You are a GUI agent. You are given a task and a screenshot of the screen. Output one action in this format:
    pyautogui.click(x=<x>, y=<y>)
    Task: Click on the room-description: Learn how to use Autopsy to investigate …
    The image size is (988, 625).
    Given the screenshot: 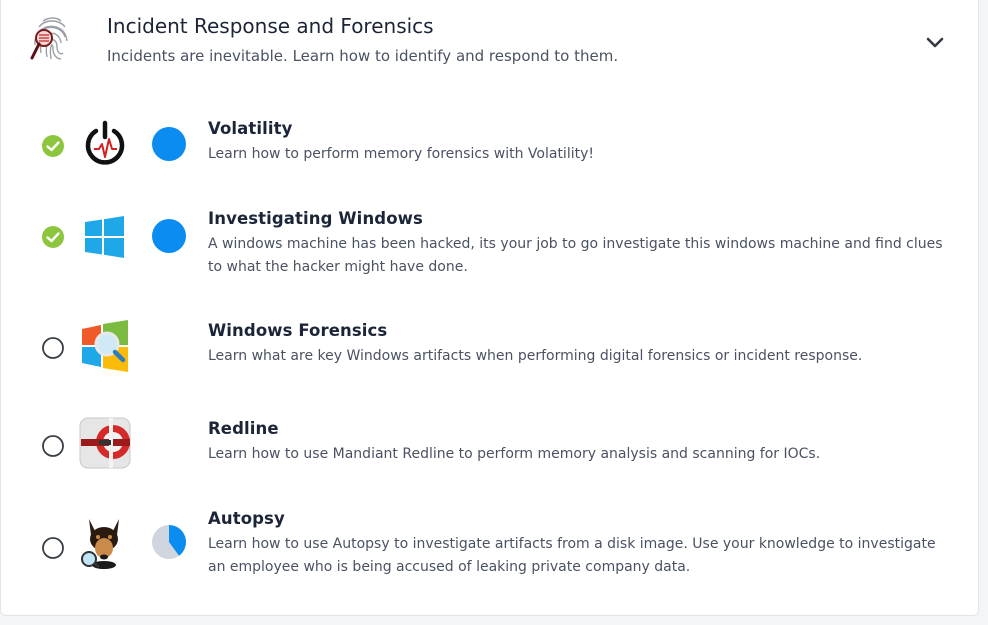 What is the action you would take?
    pyautogui.click(x=572, y=555)
    